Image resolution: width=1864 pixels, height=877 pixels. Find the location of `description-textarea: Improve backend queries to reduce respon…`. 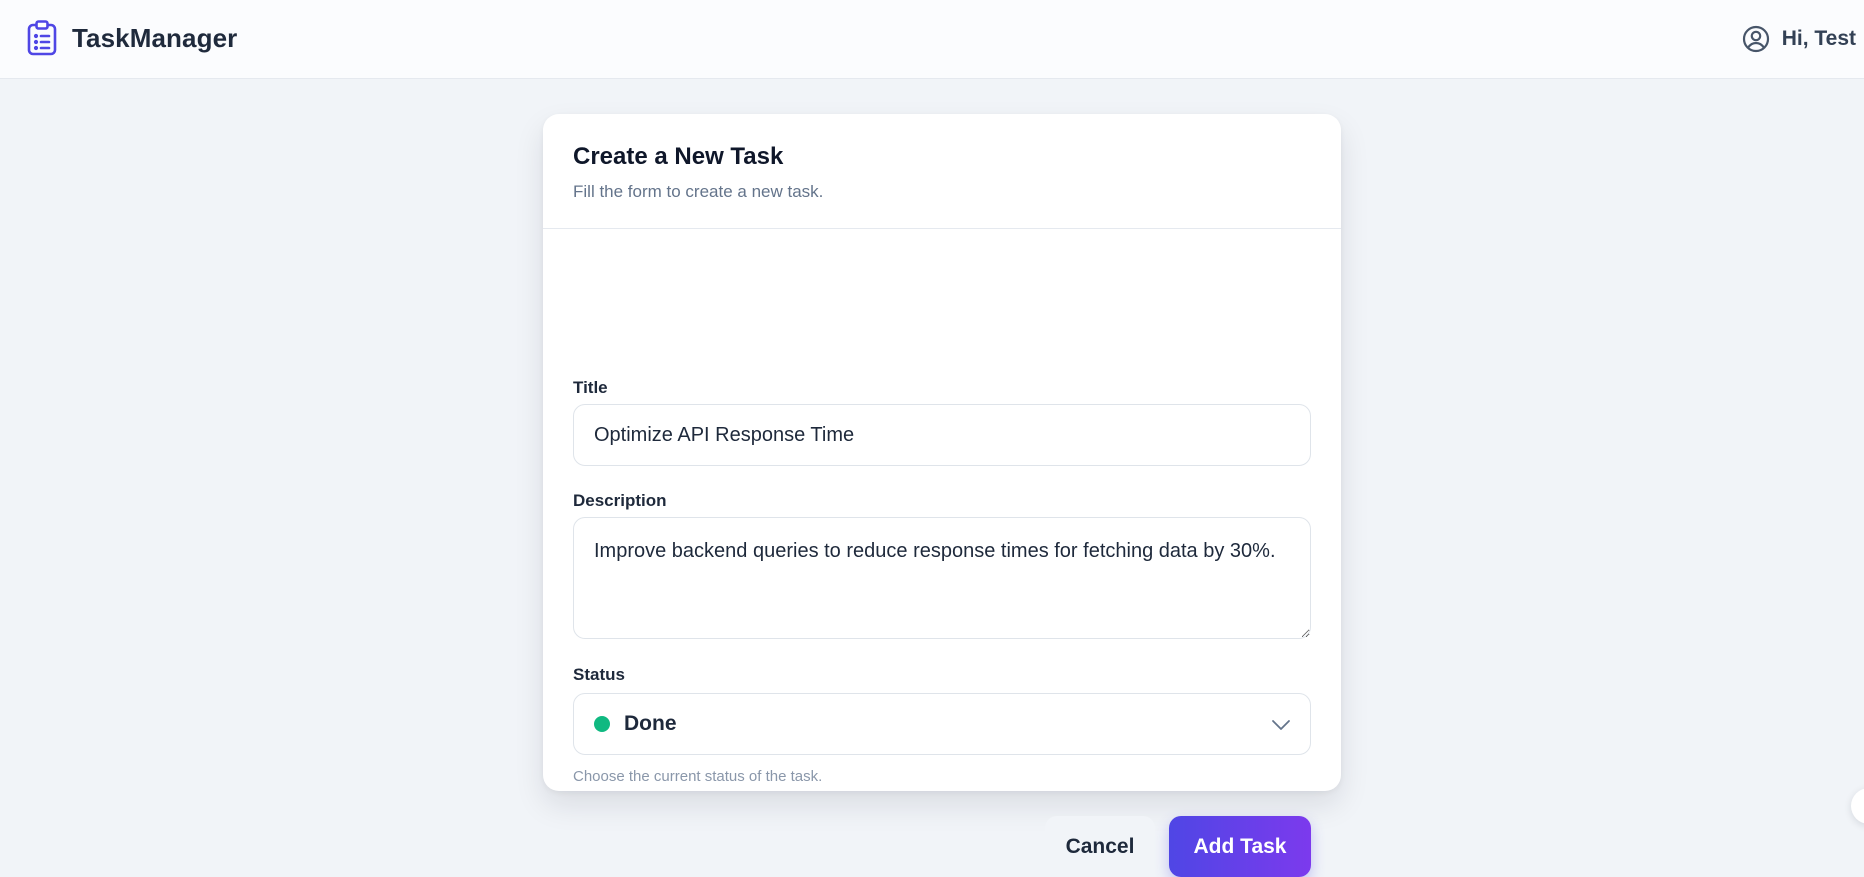

description-textarea: Improve backend queries to reduce respon… is located at coordinates (942, 578).